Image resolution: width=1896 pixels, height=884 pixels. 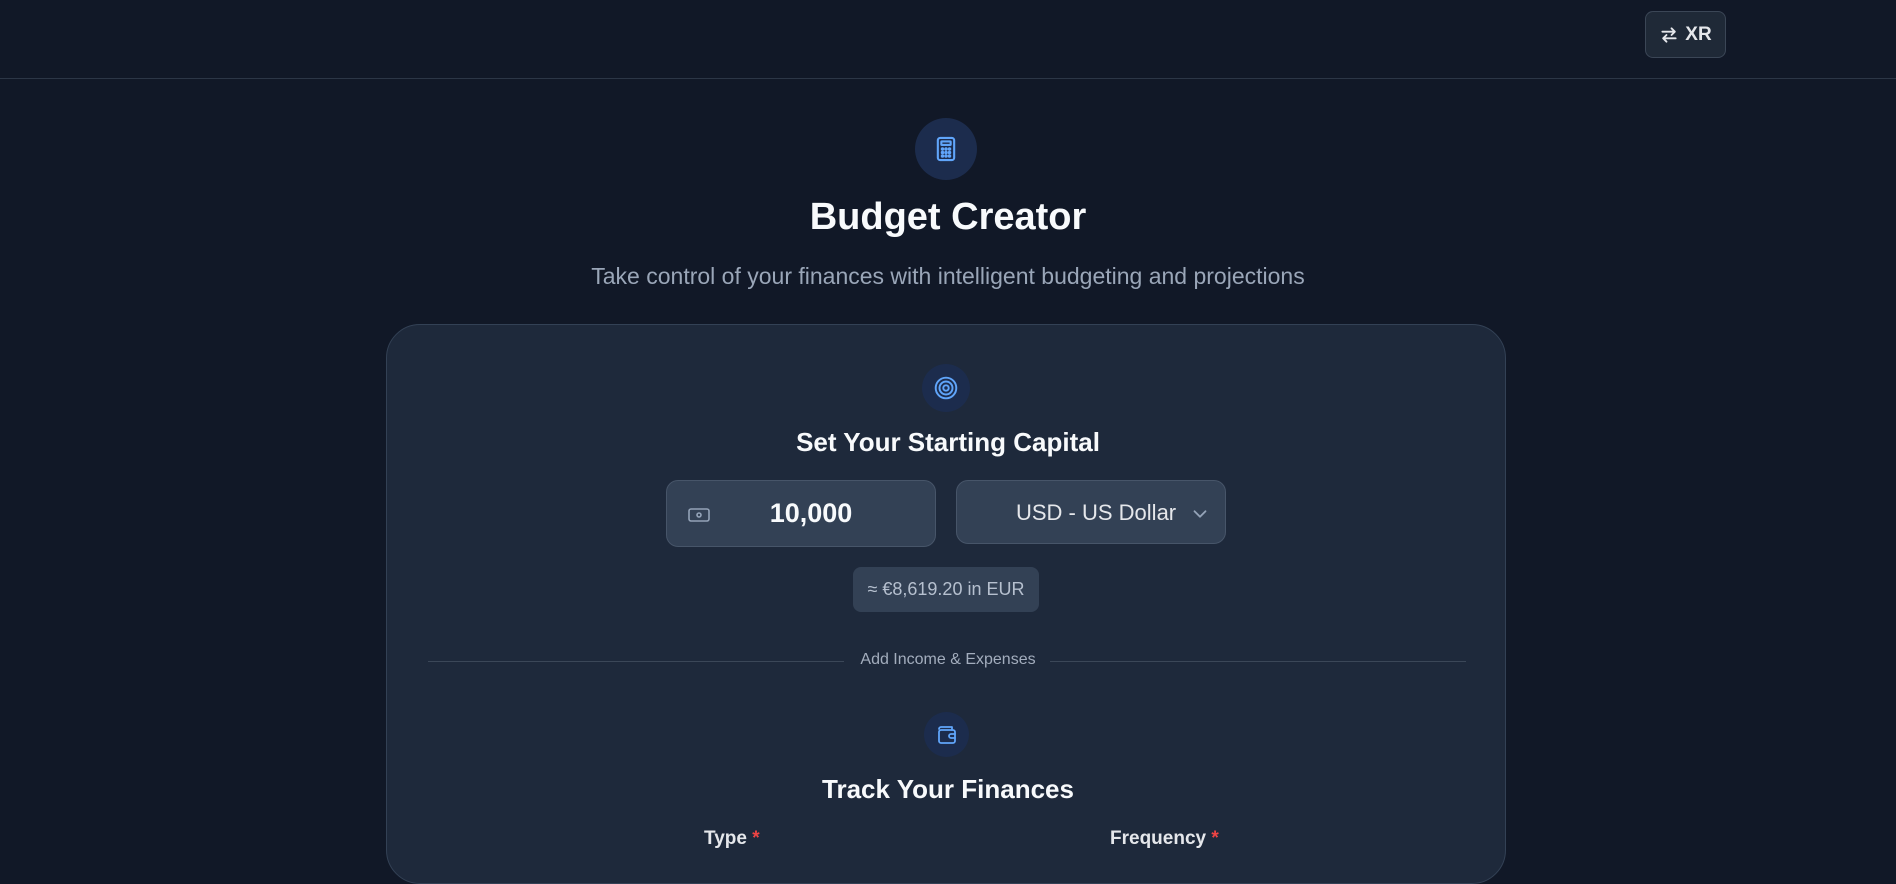 I want to click on frequency-field-label: Frequency *, so click(x=1164, y=839).